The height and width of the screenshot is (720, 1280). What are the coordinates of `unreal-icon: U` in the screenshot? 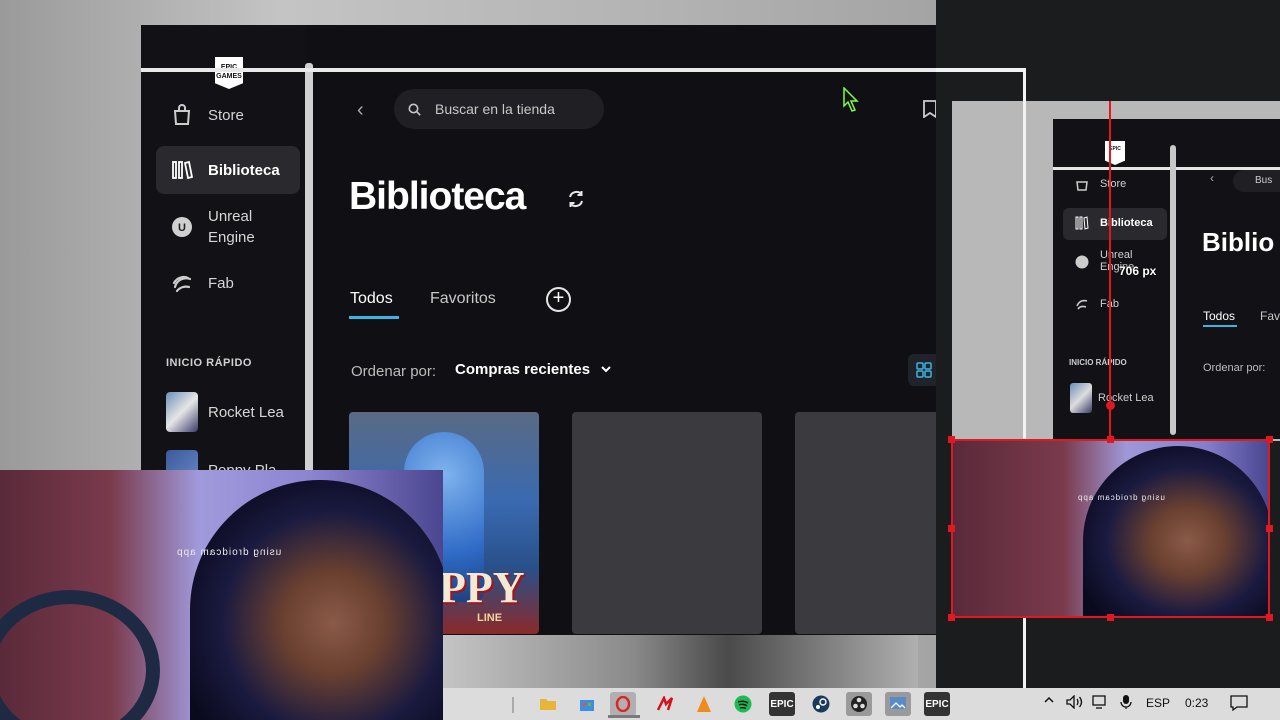 It's located at (182, 227).